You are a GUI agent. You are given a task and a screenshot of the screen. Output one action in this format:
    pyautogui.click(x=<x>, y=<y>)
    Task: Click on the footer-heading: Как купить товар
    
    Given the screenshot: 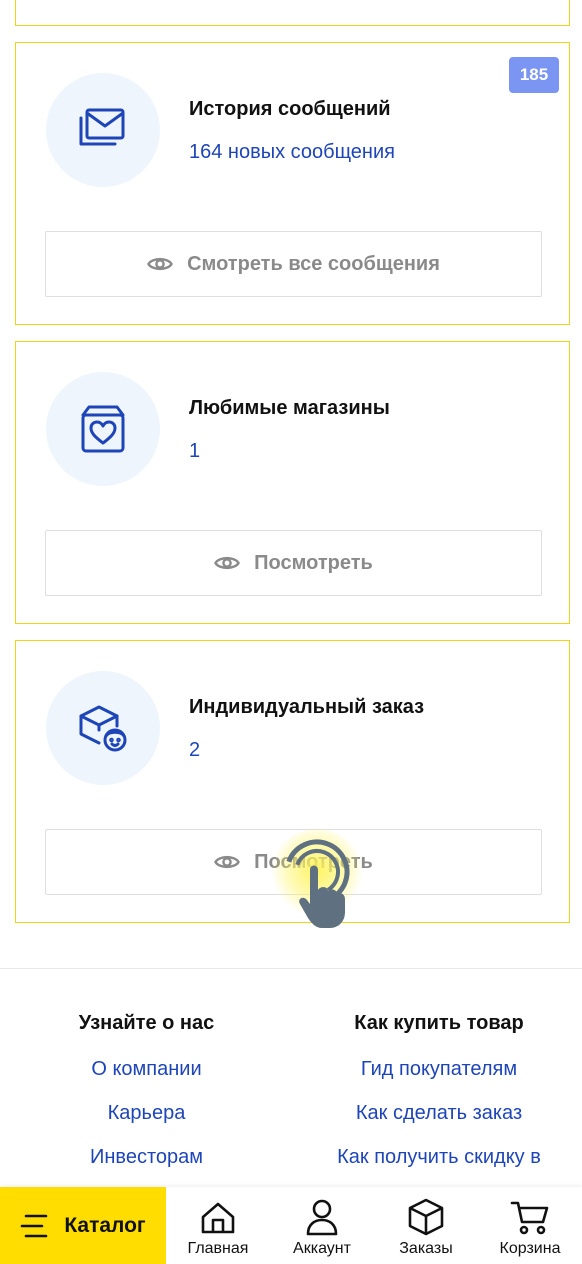 What is the action you would take?
    pyautogui.click(x=439, y=1023)
    